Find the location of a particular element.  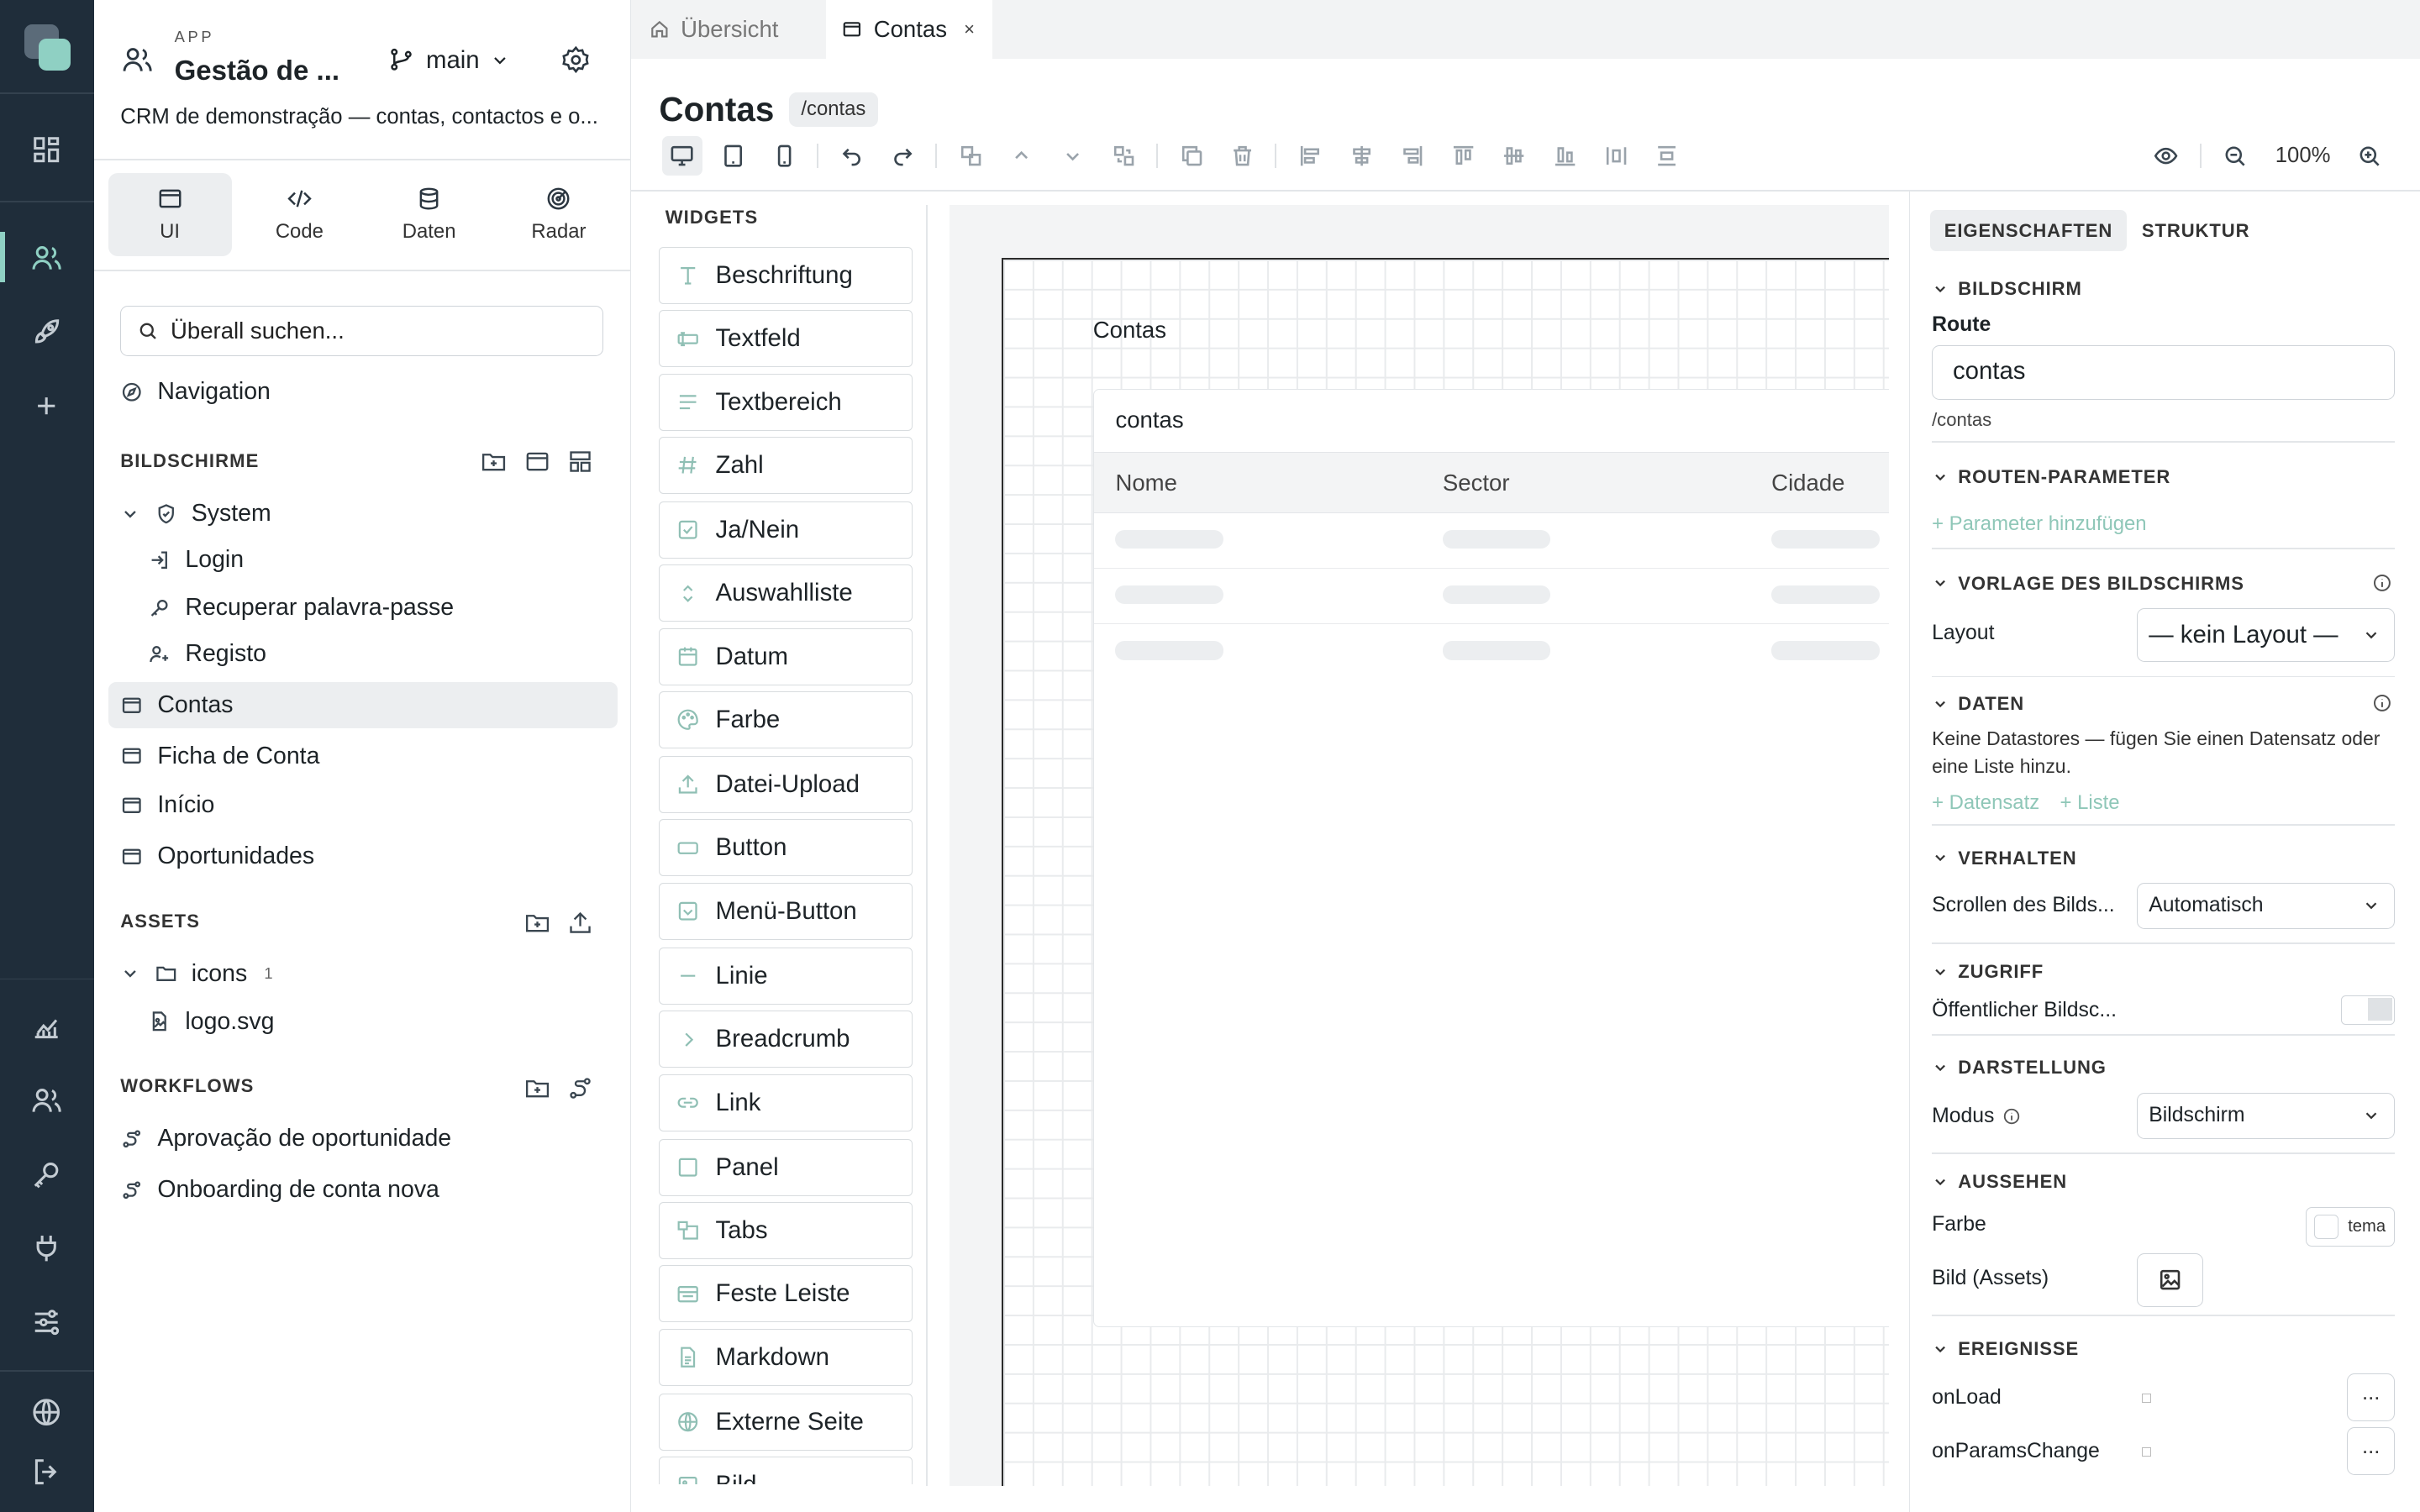

section-data: DATEN is located at coordinates (1978, 704).